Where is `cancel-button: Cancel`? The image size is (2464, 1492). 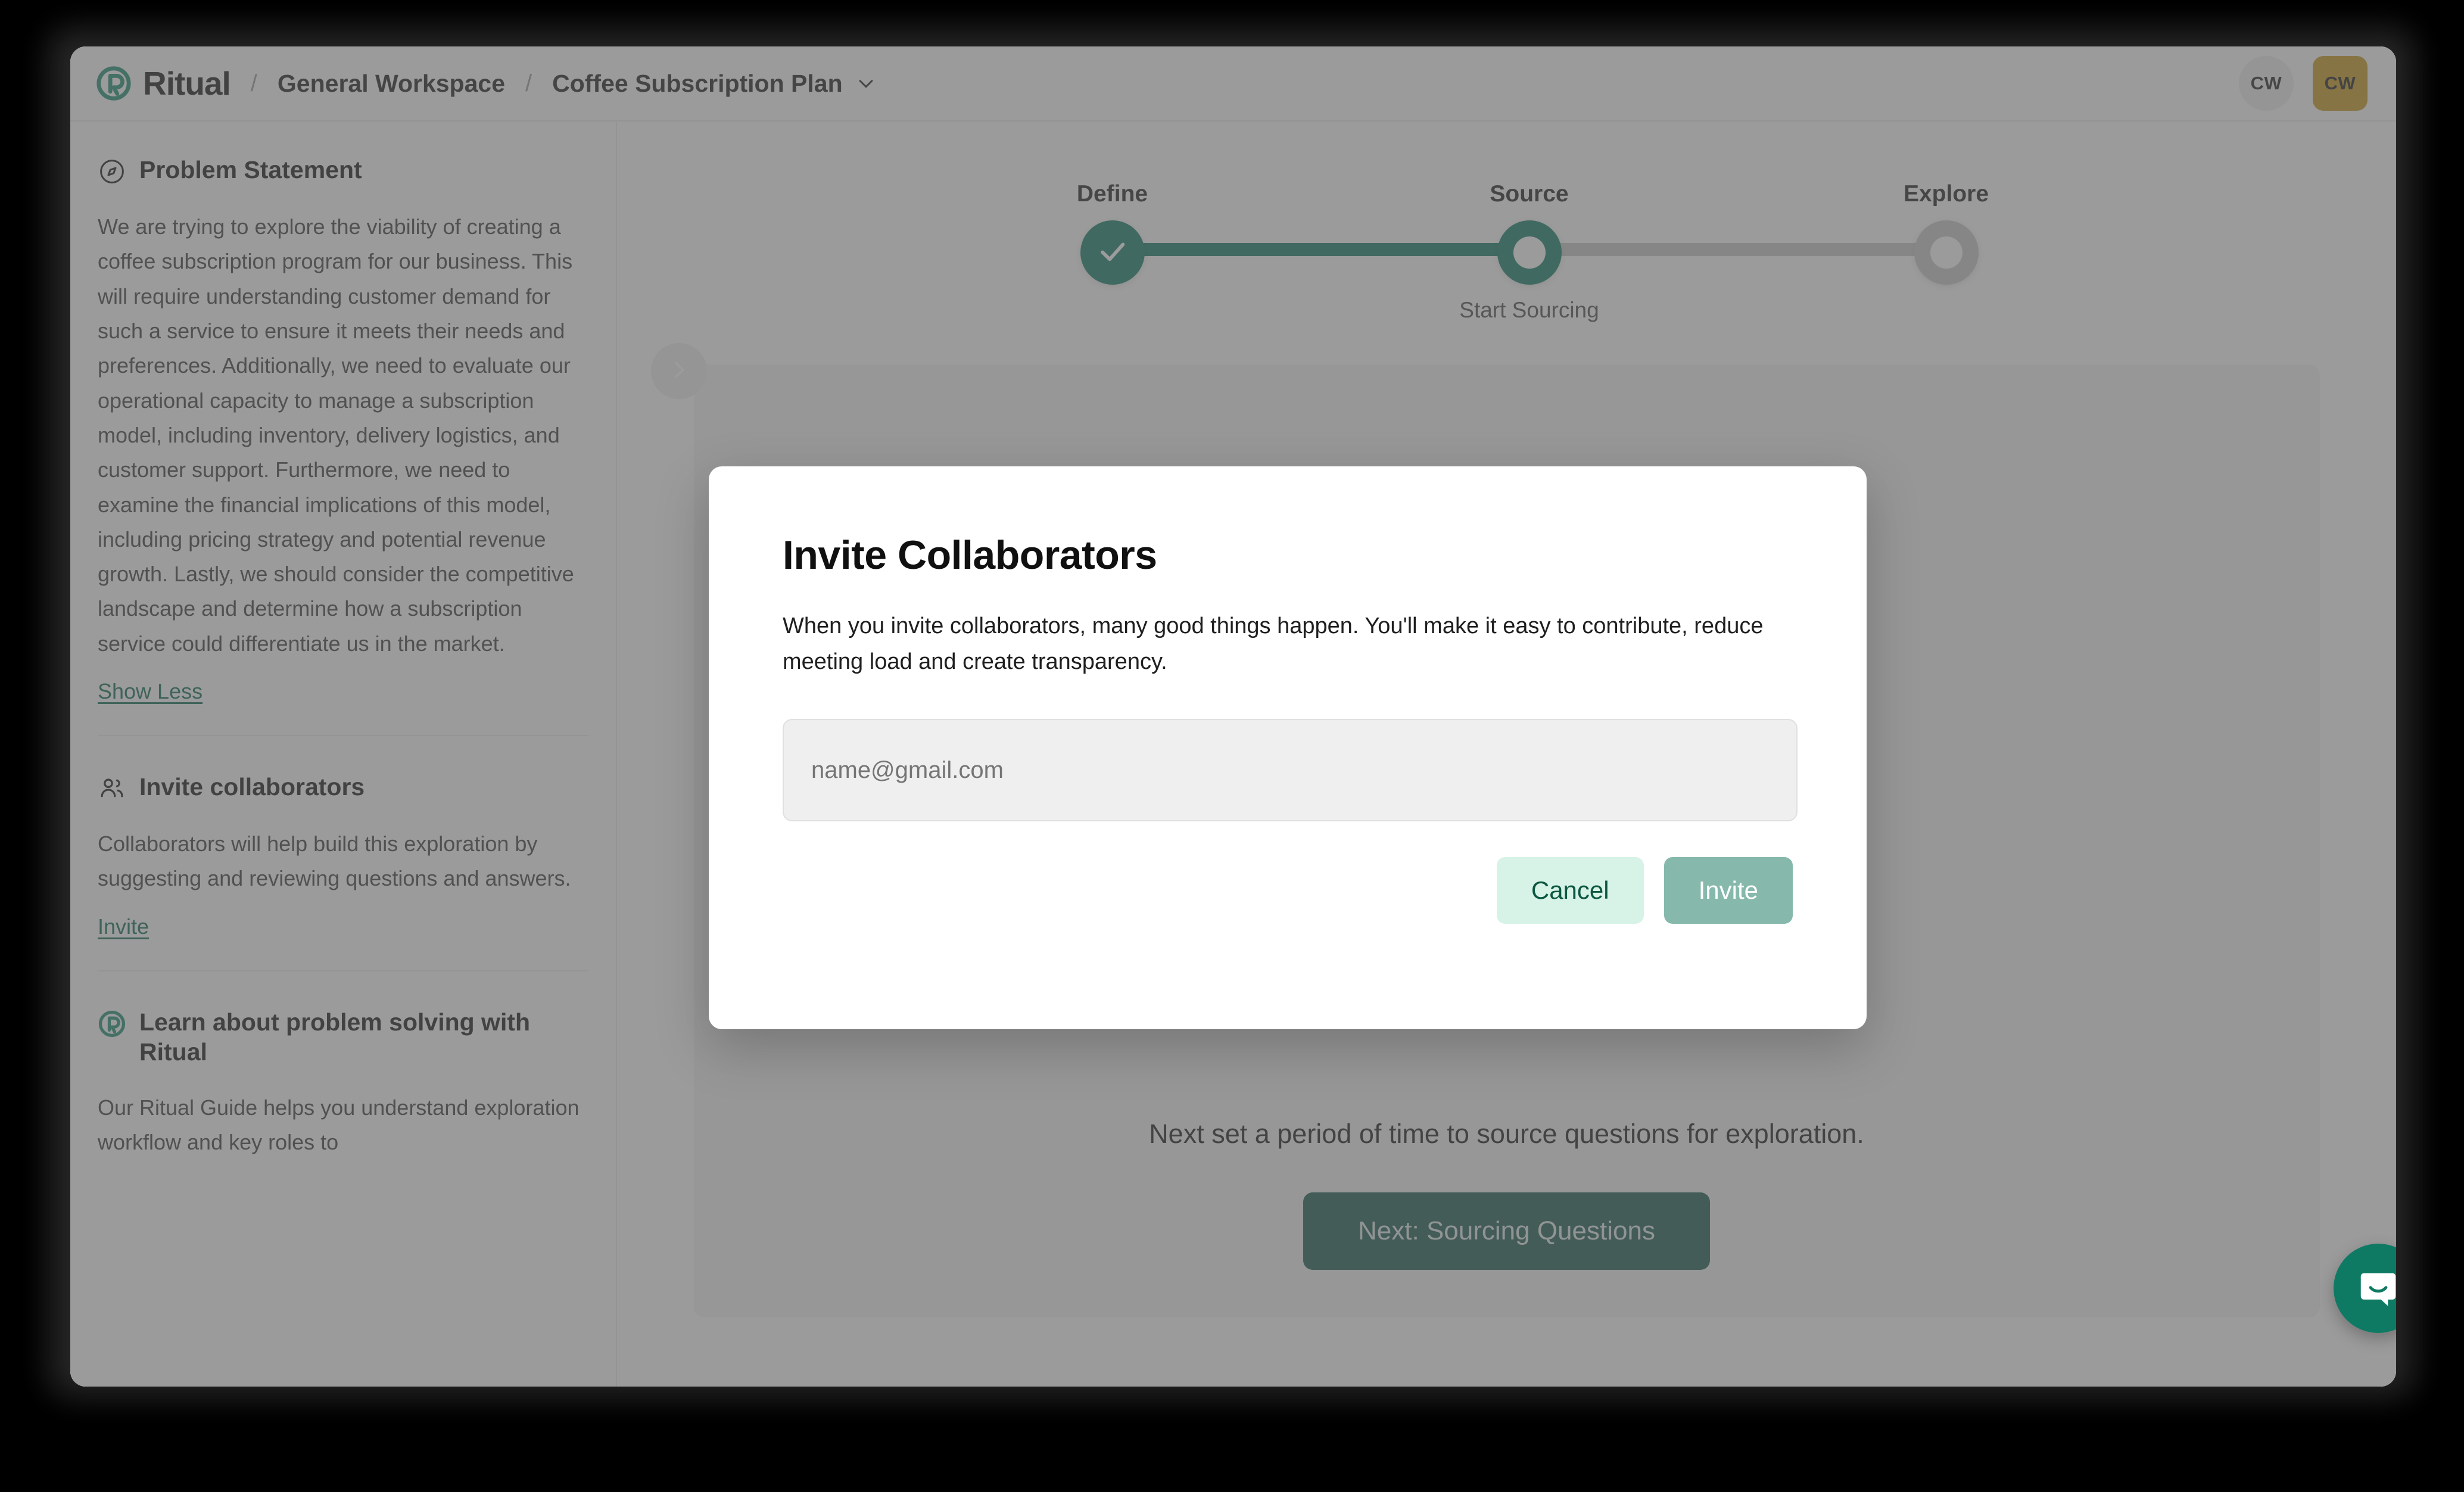 cancel-button: Cancel is located at coordinates (1570, 890).